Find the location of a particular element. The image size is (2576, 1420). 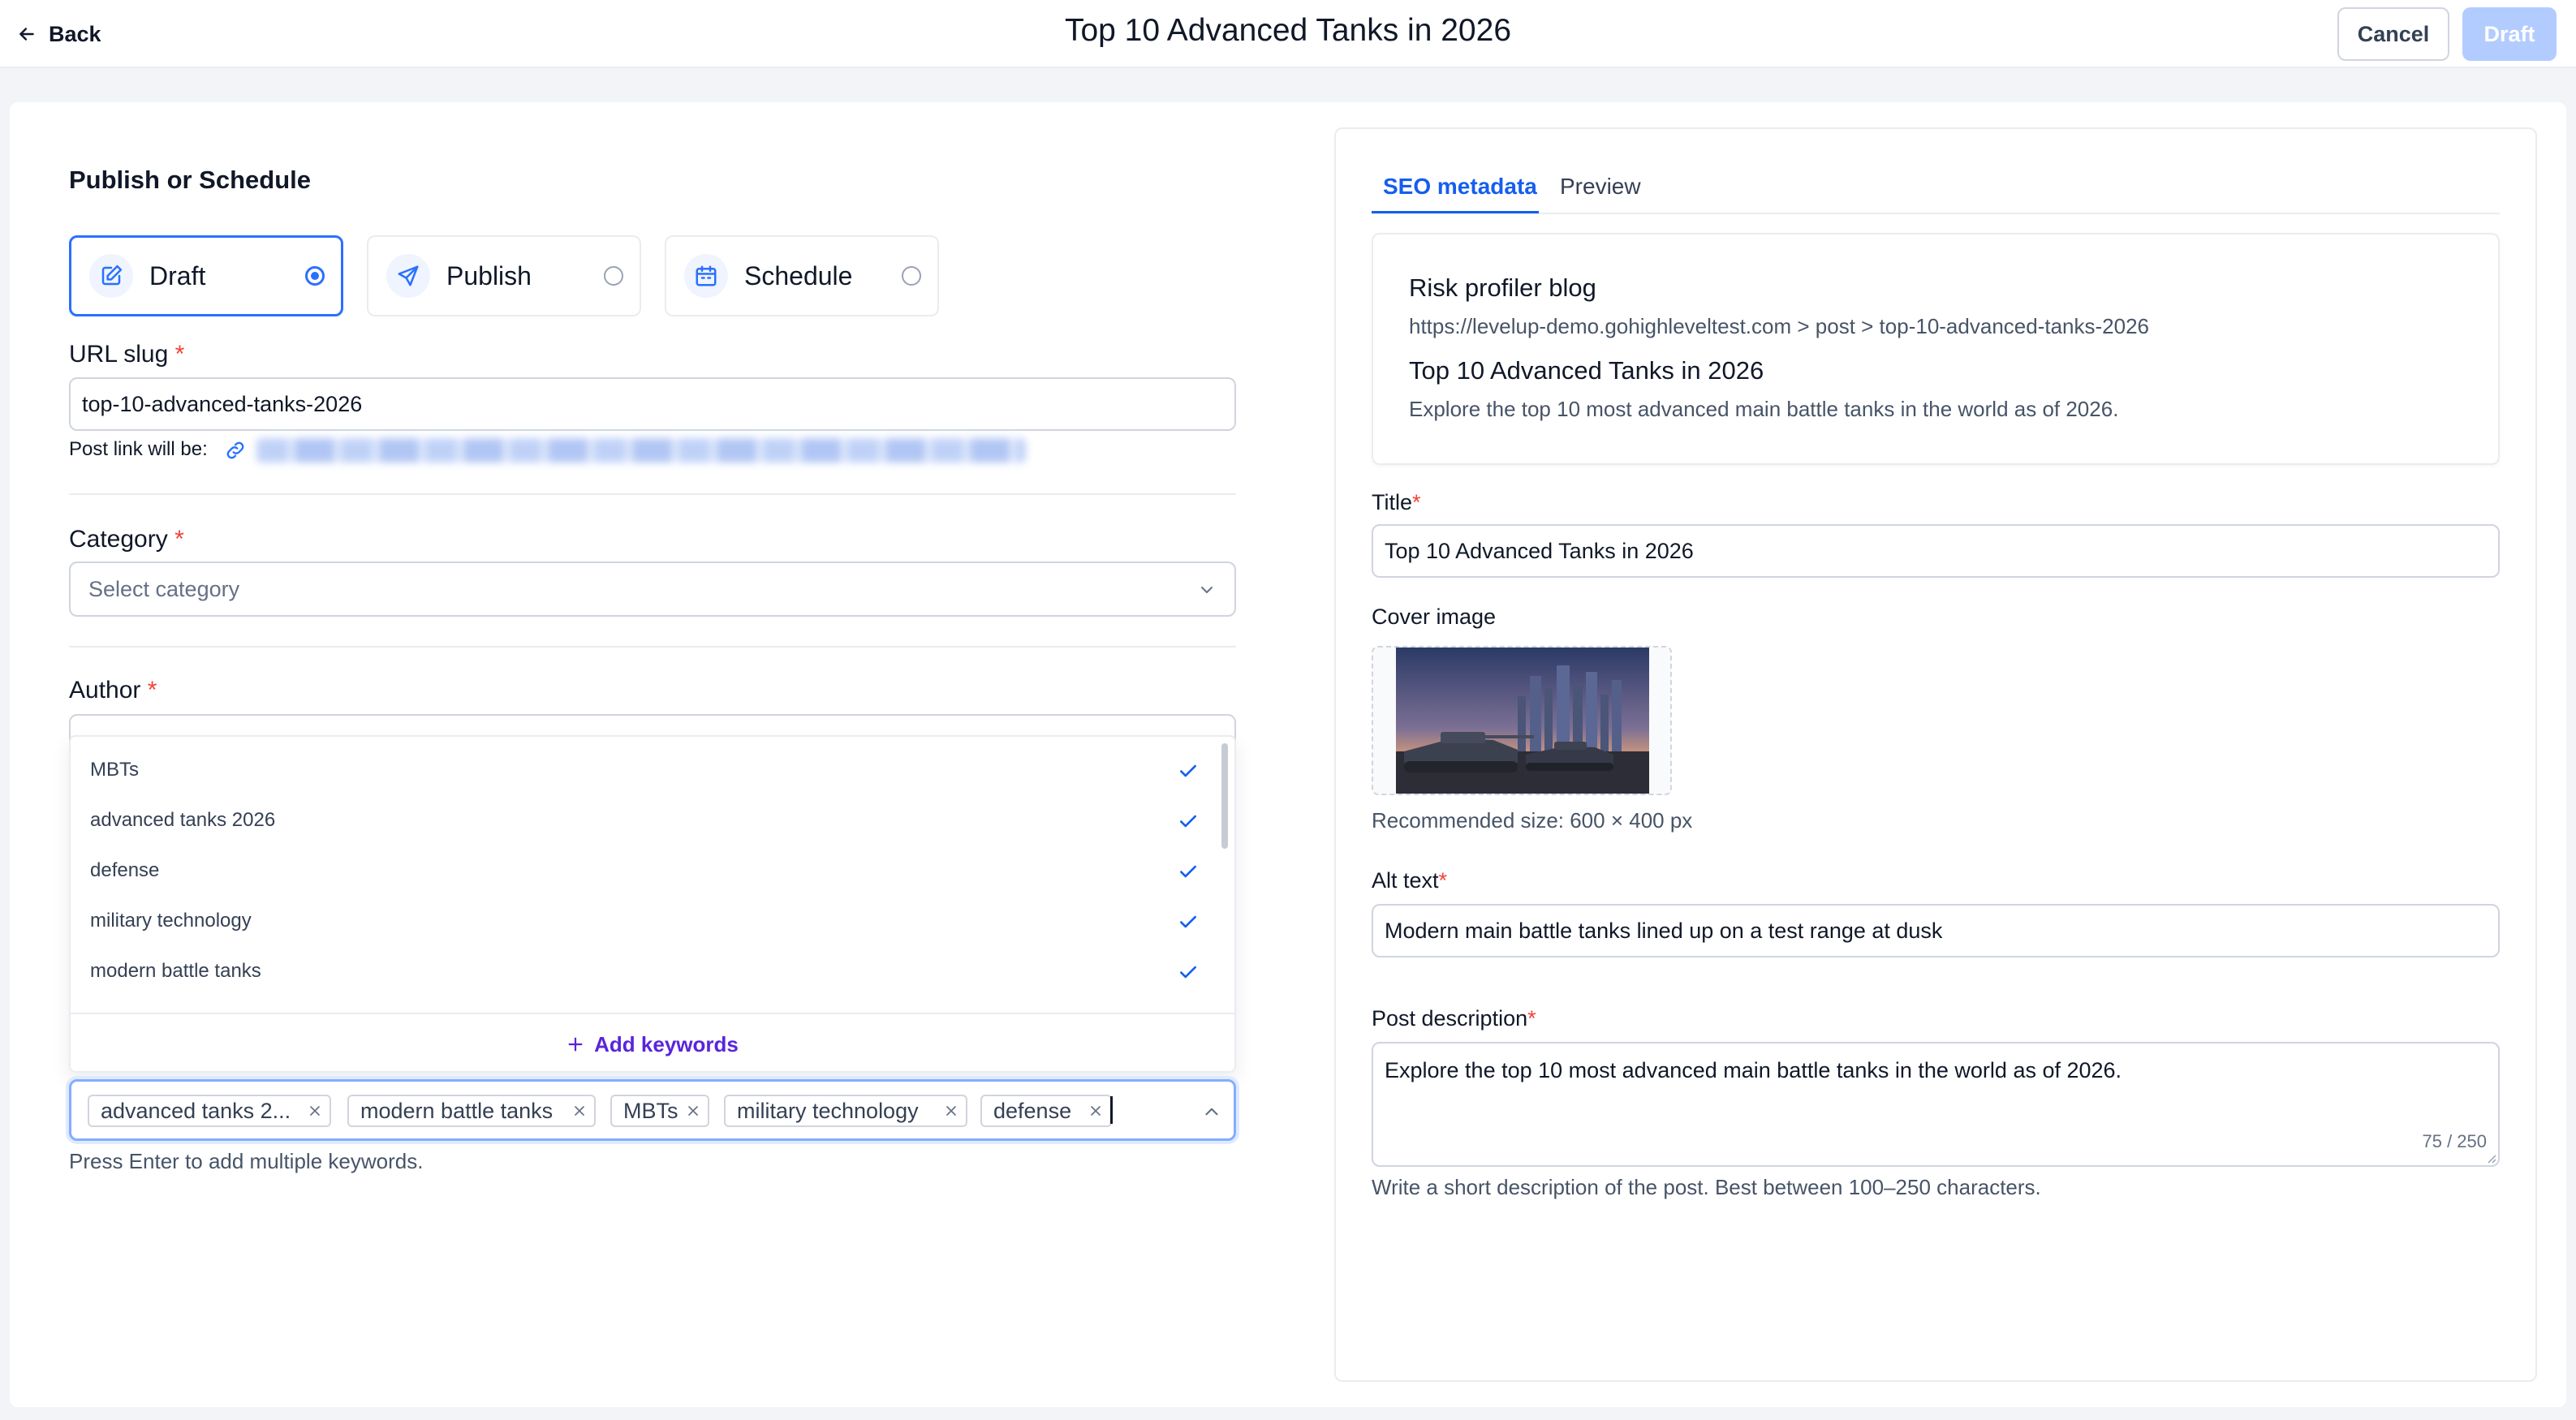

calendar-icon-wrap is located at coordinates (706, 276).